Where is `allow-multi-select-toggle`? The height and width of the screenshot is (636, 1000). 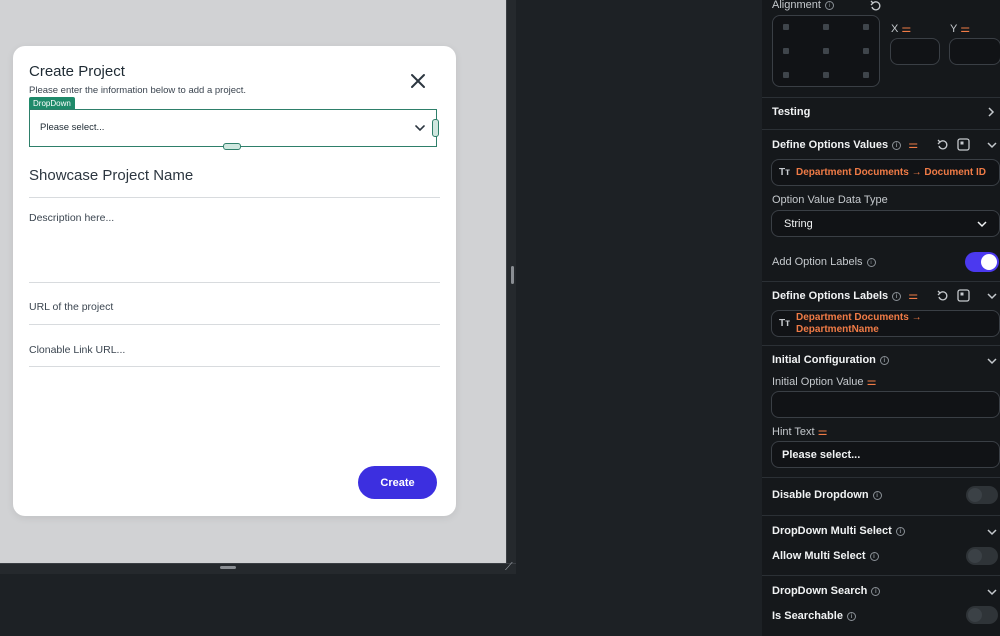
allow-multi-select-toggle is located at coordinates (982, 556).